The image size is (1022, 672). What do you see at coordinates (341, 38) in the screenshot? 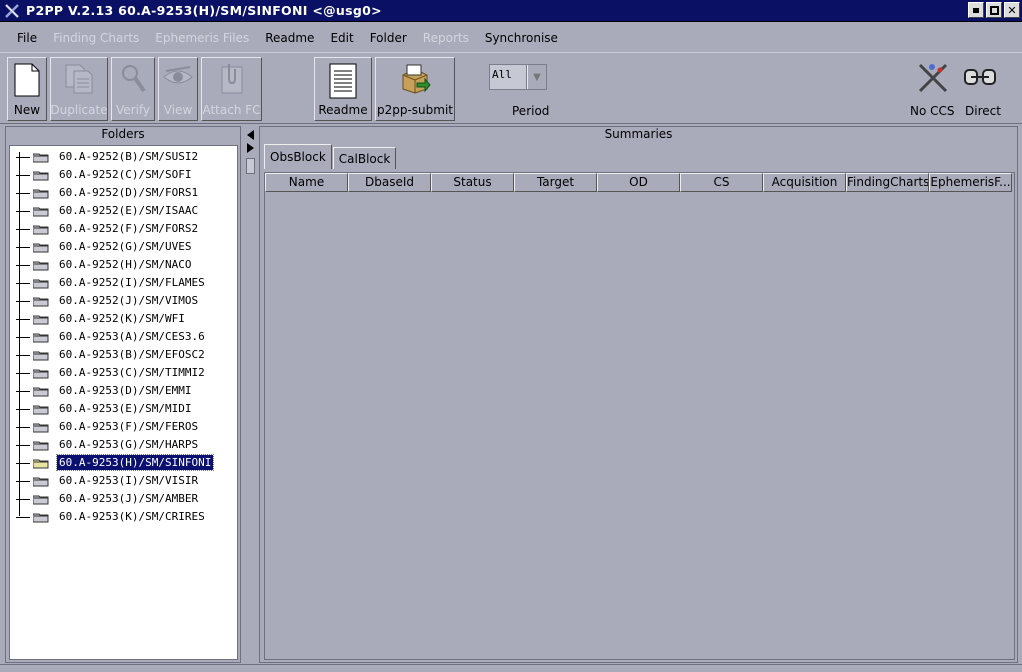
I see `menu-edit: Edit` at bounding box center [341, 38].